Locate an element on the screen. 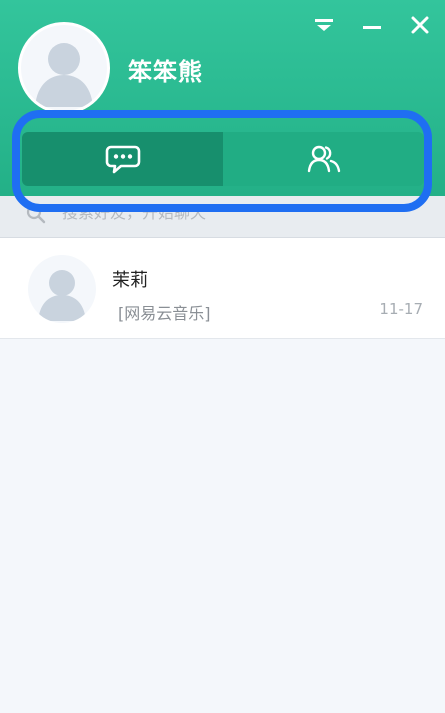  search-bar is located at coordinates (222, 217).